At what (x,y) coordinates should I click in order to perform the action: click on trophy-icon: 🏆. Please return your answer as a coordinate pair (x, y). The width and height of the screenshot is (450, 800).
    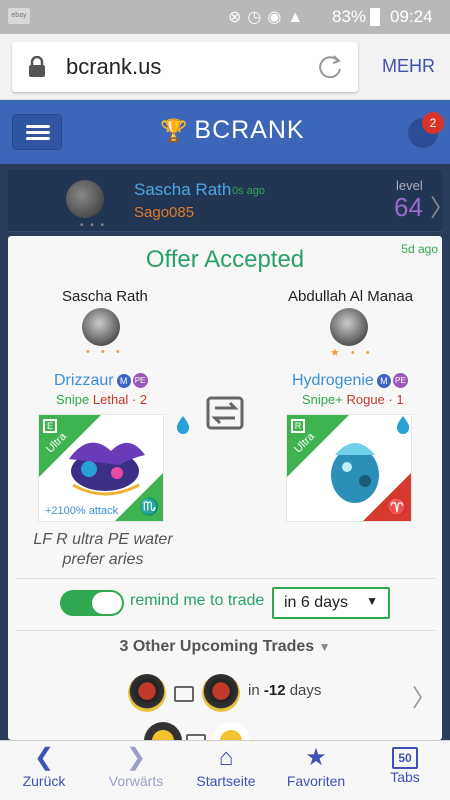
    Looking at the image, I should click on (174, 130).